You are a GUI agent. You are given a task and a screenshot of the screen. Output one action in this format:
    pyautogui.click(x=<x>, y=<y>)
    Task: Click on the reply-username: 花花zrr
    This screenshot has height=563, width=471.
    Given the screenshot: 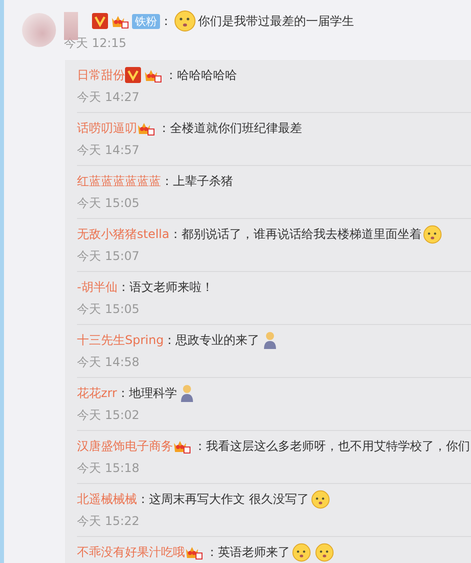 What is the action you would take?
    pyautogui.click(x=97, y=393)
    